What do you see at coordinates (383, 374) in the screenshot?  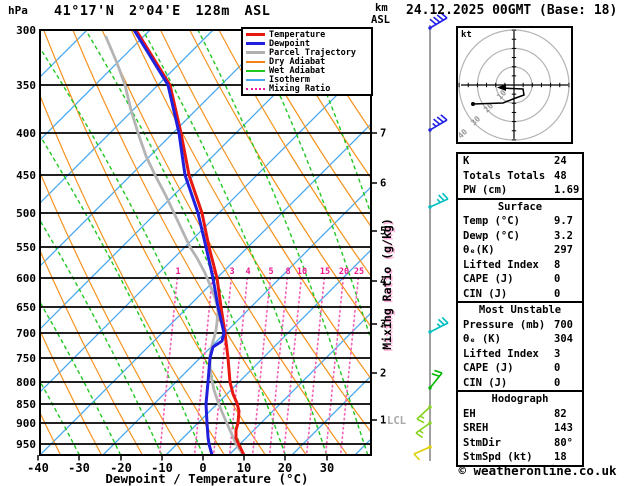 I see `svg-text: 2` at bounding box center [383, 374].